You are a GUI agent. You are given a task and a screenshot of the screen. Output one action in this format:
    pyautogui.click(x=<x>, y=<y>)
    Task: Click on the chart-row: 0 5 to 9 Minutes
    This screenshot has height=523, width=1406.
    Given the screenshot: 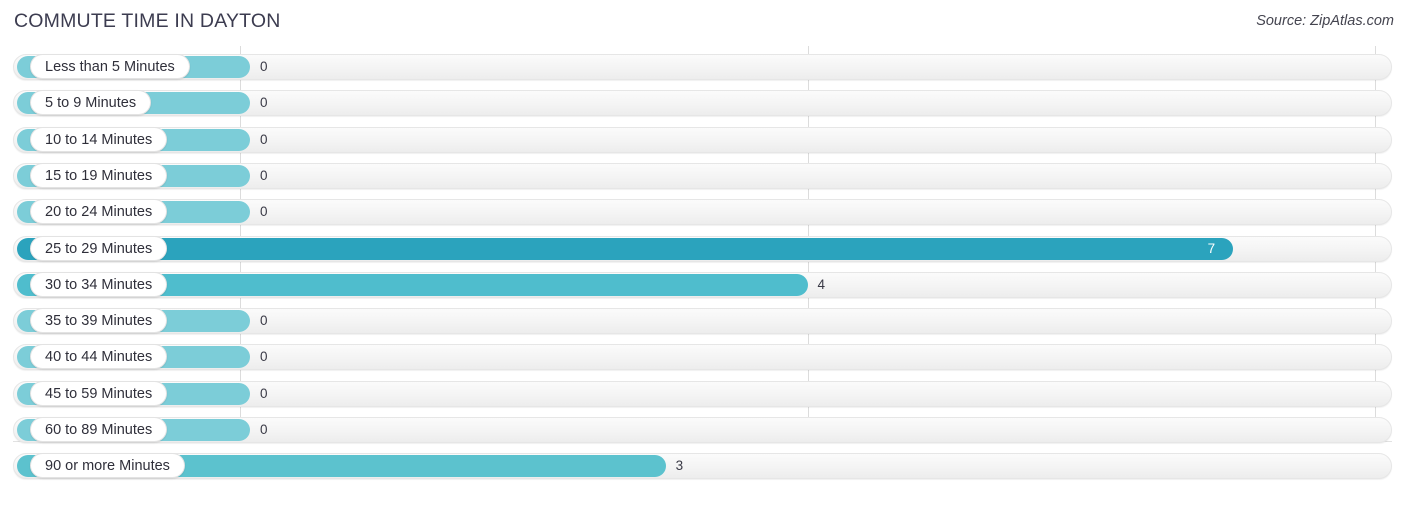 What is the action you would take?
    pyautogui.click(x=703, y=103)
    